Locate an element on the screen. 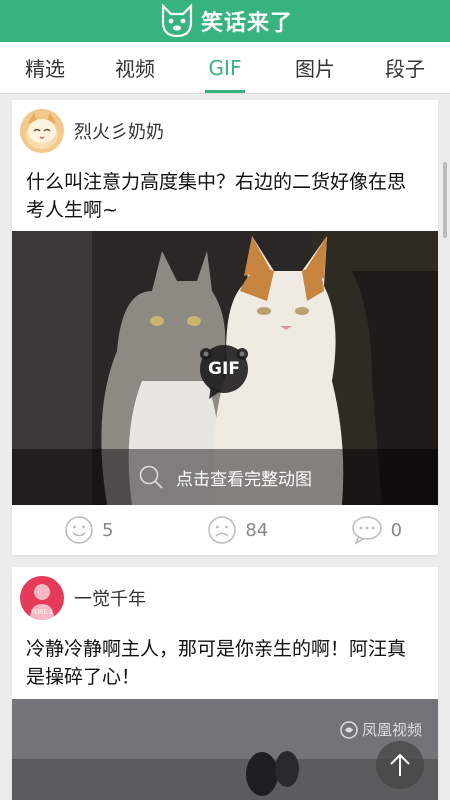 The width and height of the screenshot is (450, 800). dislike-count: 84 is located at coordinates (257, 530).